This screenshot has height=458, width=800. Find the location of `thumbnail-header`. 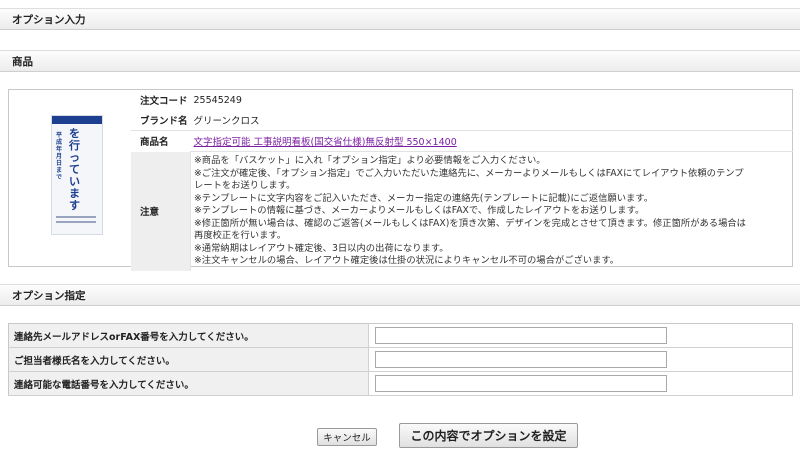

thumbnail-header is located at coordinates (77, 120).